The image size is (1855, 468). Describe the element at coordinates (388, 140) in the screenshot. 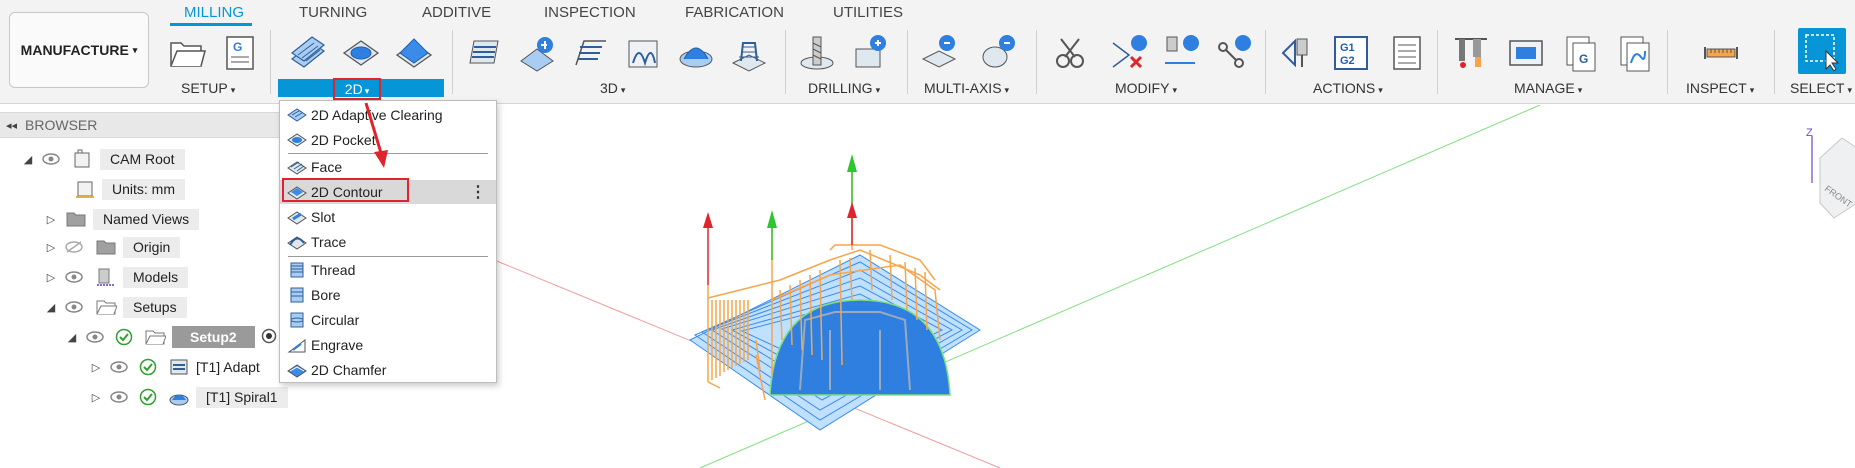

I see `menu-item-2d-pocket: 2D Pocket` at that location.